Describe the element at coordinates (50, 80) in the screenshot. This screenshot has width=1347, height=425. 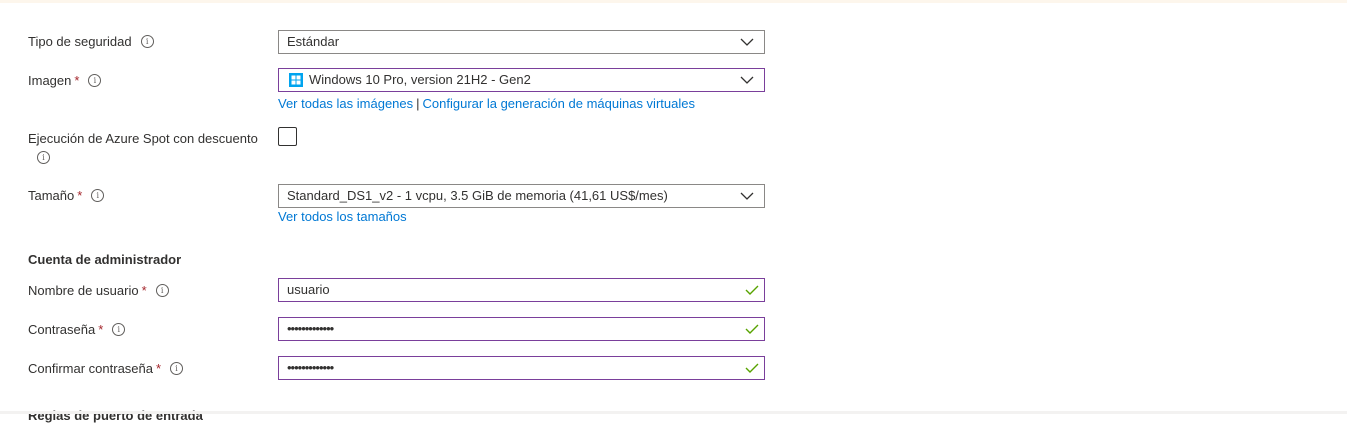
I see `image-label-text: Imagen` at that location.